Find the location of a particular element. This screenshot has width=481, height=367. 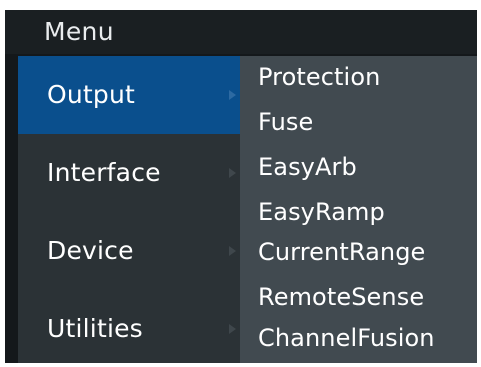

menu-item-device: Device is located at coordinates (129, 251).